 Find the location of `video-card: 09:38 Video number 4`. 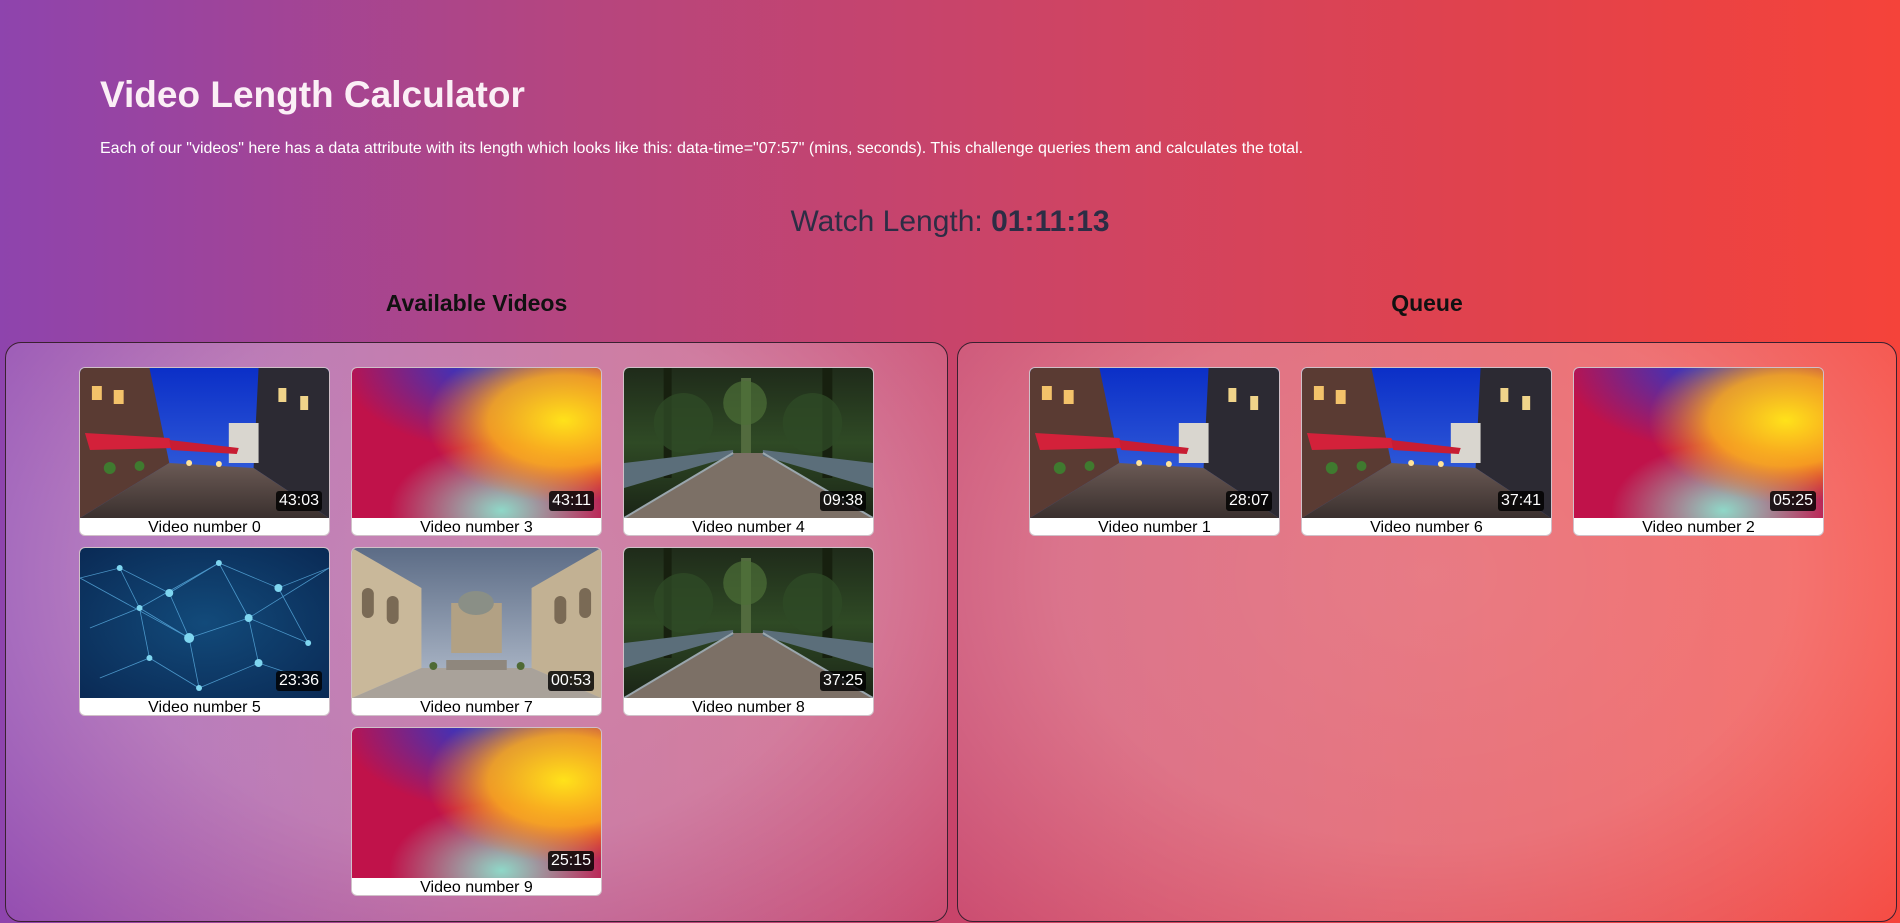

video-card: 09:38 Video number 4 is located at coordinates (748, 451).